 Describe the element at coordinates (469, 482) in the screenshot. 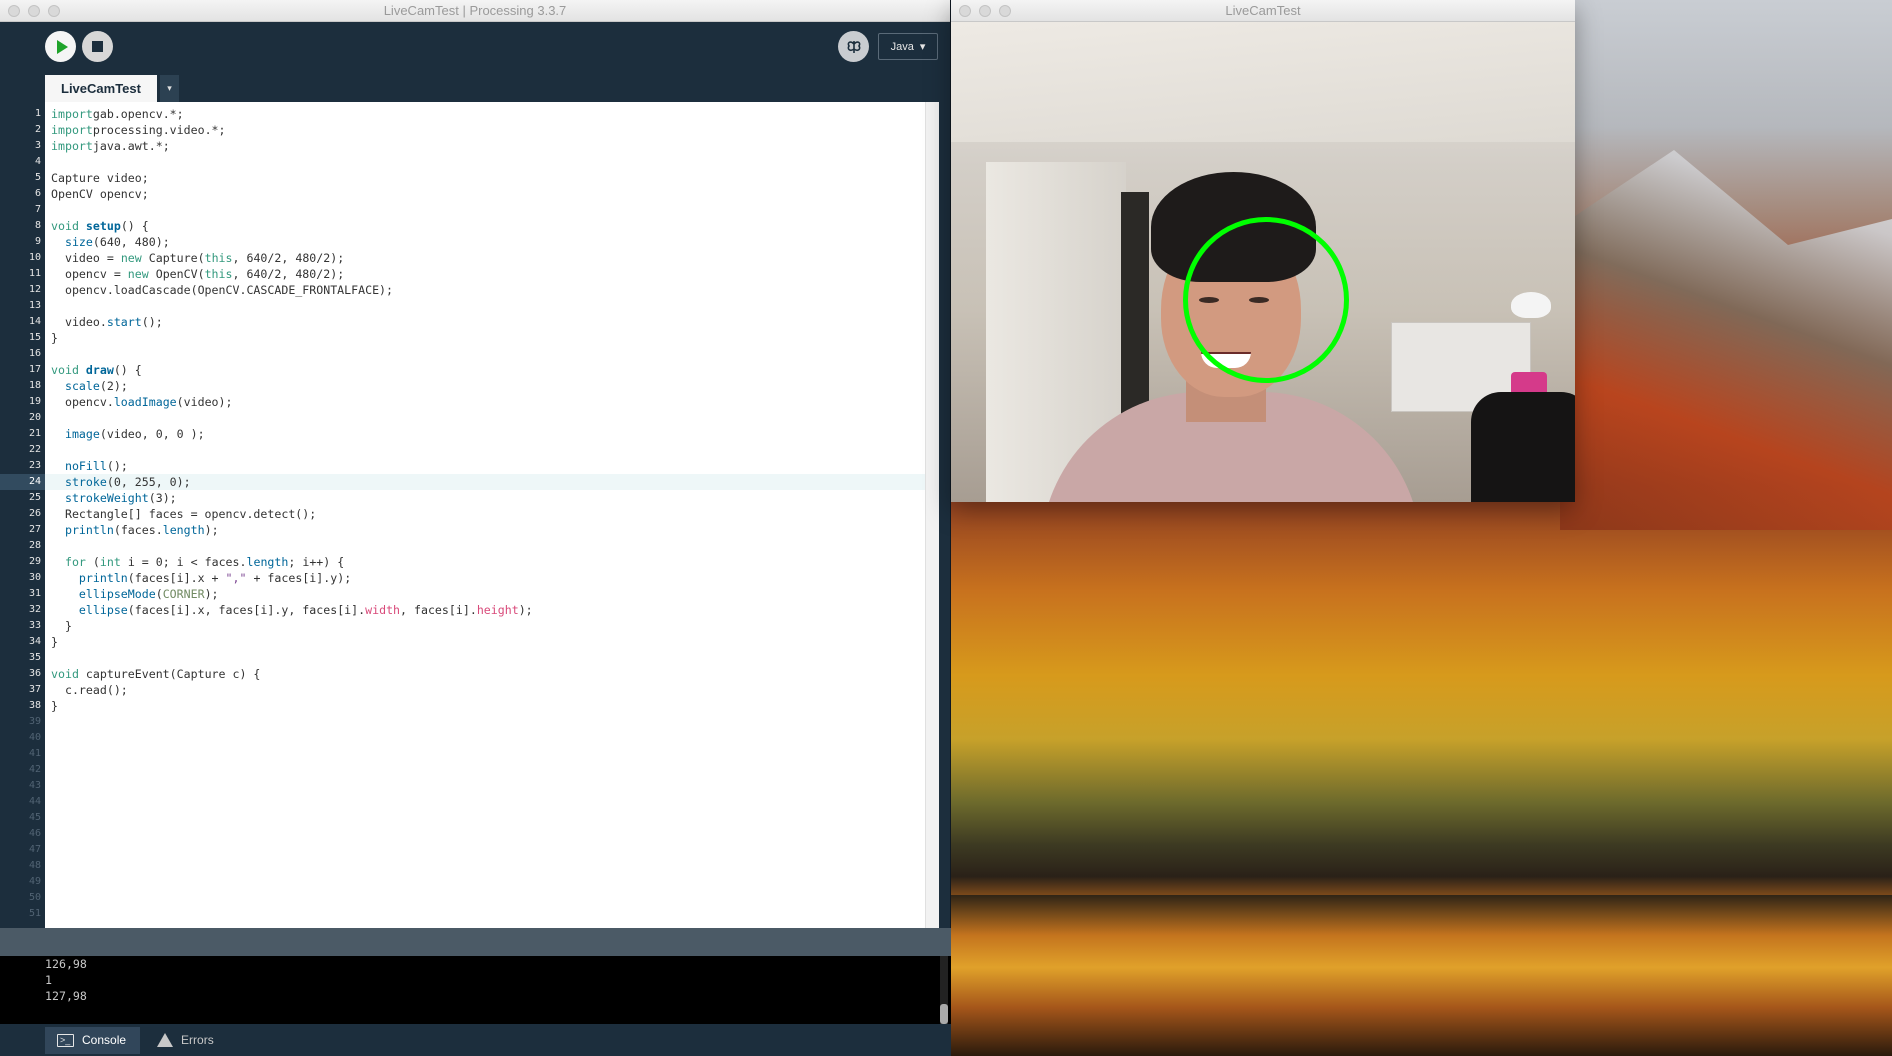

I see `code-line: 24 stroke(0, 255, 0);` at that location.